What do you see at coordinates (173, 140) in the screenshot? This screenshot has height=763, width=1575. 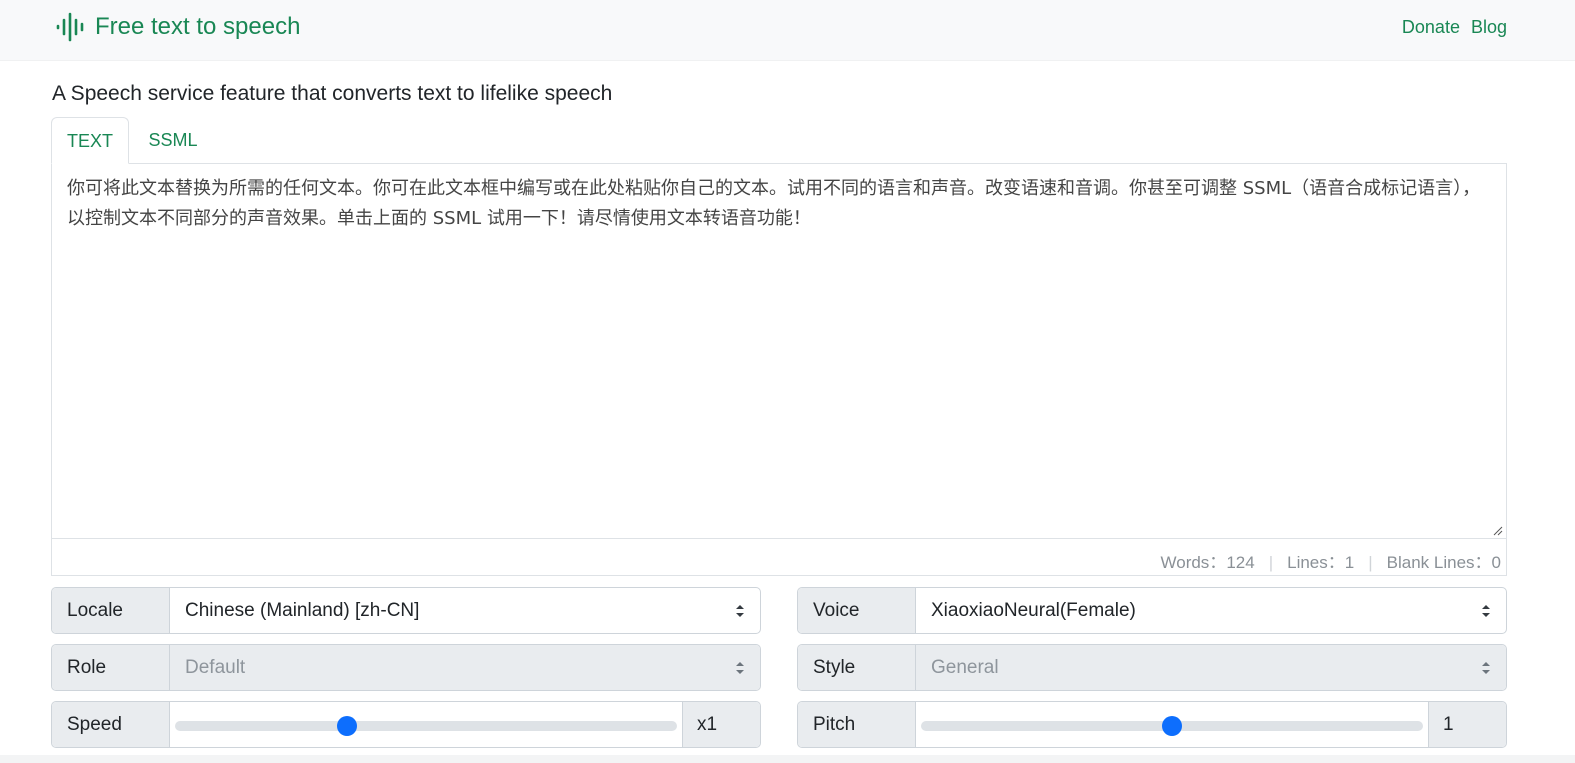 I see `tab-ssml: SSML` at bounding box center [173, 140].